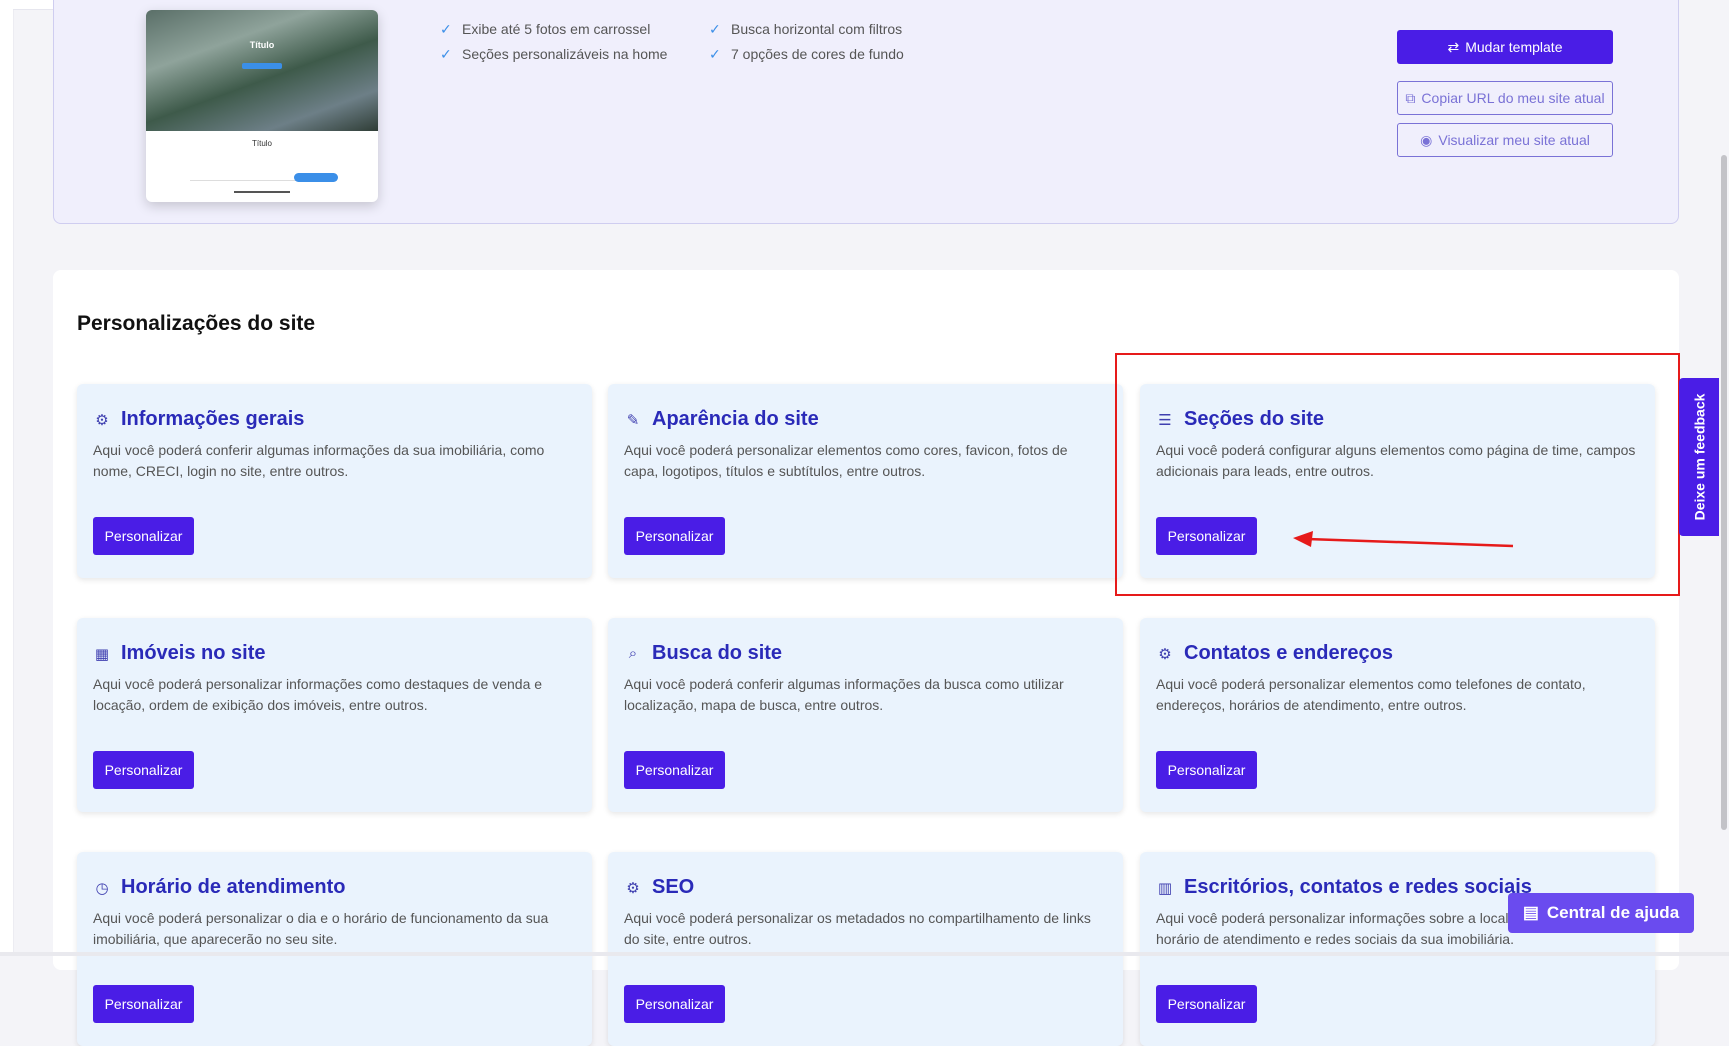 This screenshot has height=1046, width=1729. Describe the element at coordinates (262, 192) in the screenshot. I see `preview-footer` at that location.